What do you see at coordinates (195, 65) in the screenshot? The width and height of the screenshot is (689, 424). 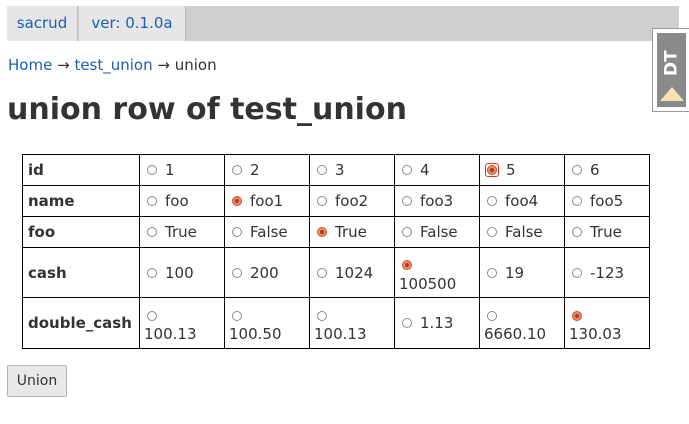 I see `breadcrumb-current: union` at bounding box center [195, 65].